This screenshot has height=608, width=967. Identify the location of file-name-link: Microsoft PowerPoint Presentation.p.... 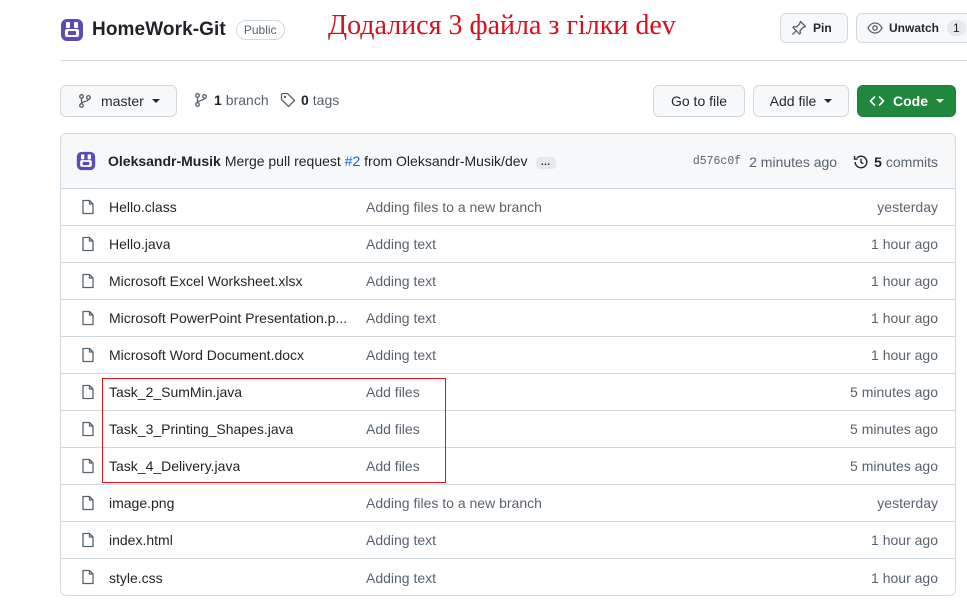
(228, 318).